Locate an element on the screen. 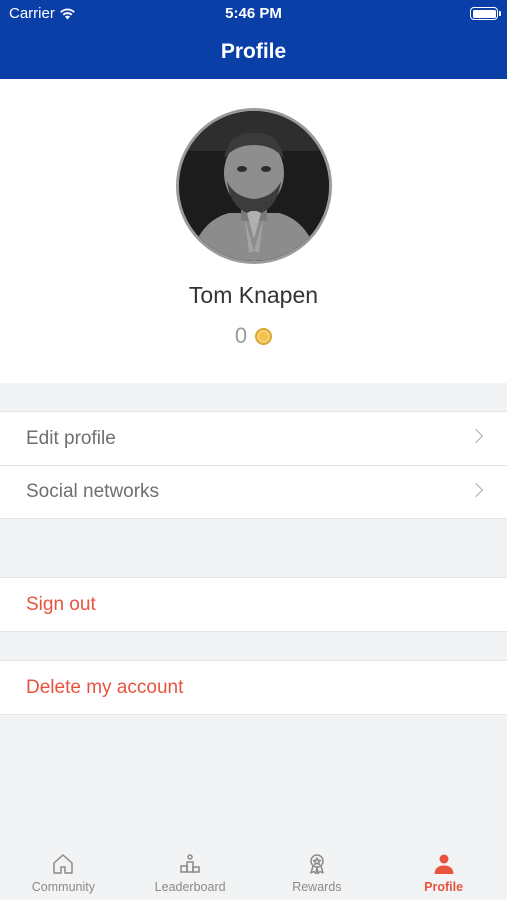 This screenshot has height=900, width=507. tab-community-label: Community is located at coordinates (63, 887).